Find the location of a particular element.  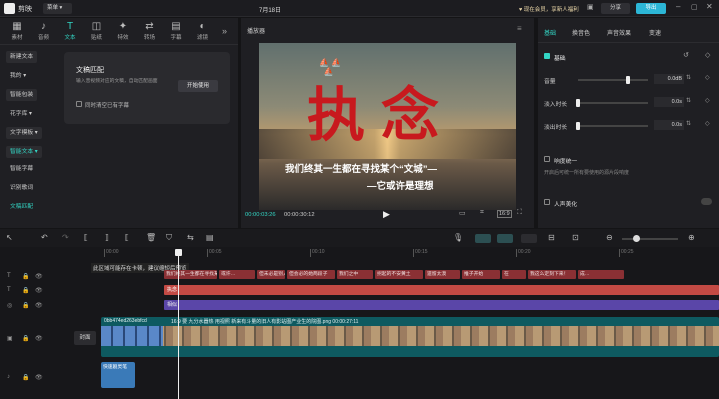

row-value-input: 0.0dB is located at coordinates (669, 79).